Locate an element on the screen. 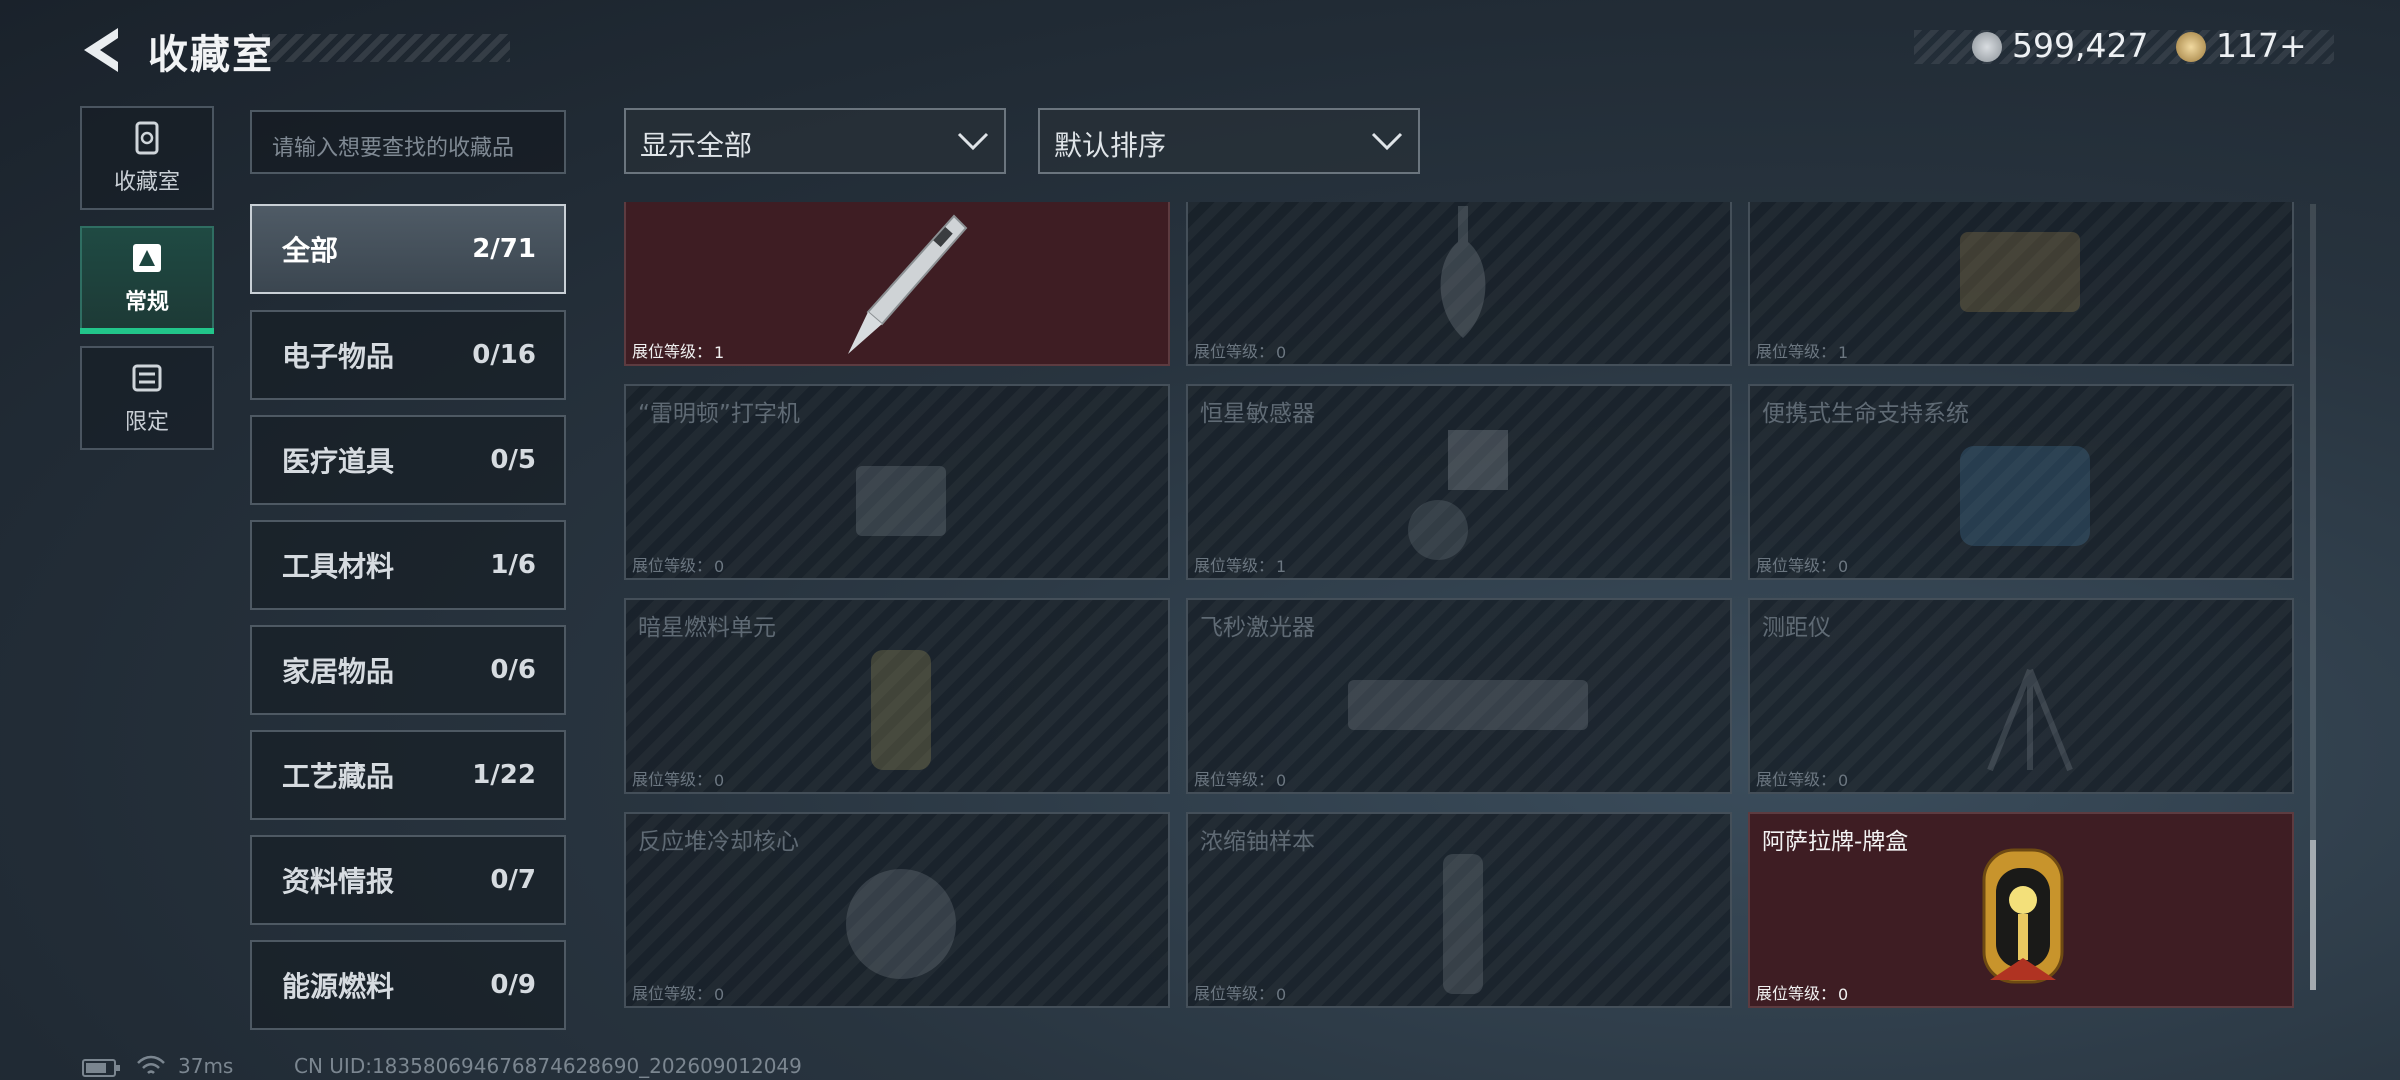  category-medical: 医疗道具 0/5 is located at coordinates (408, 460).